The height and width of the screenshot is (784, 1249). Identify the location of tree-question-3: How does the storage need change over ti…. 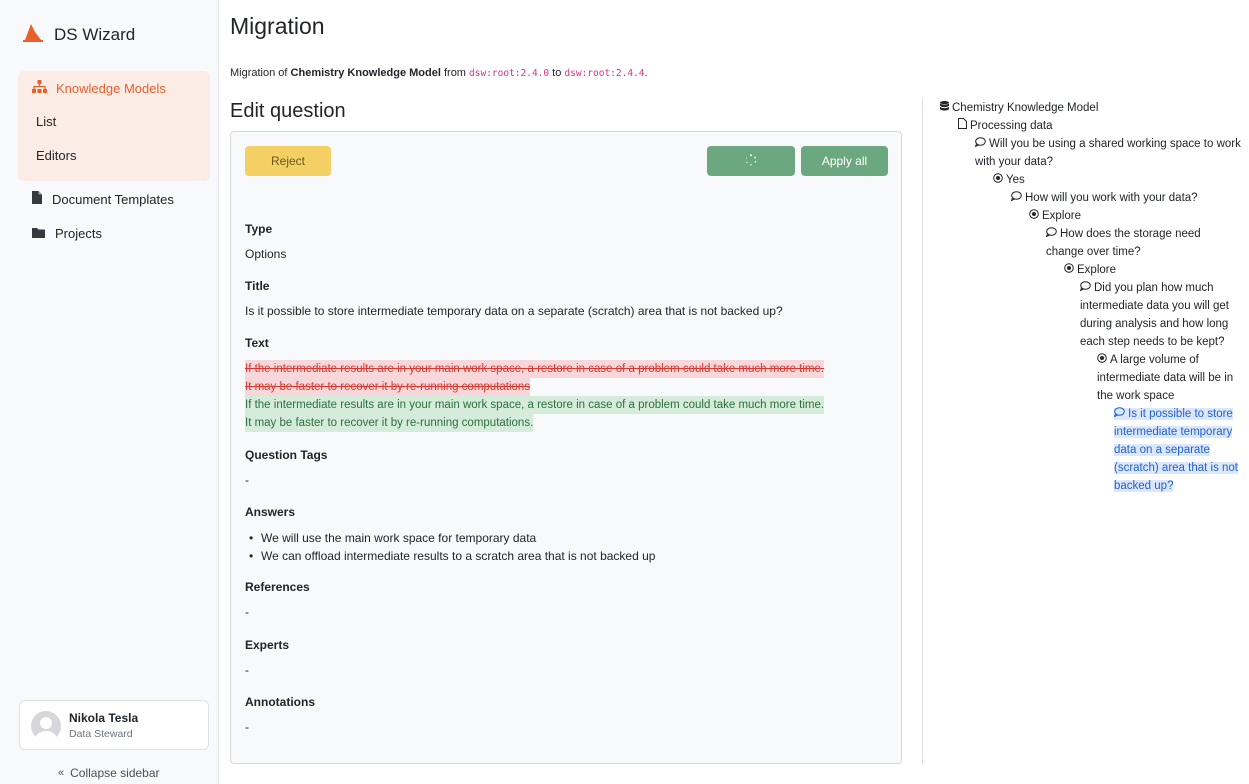
(1140, 243).